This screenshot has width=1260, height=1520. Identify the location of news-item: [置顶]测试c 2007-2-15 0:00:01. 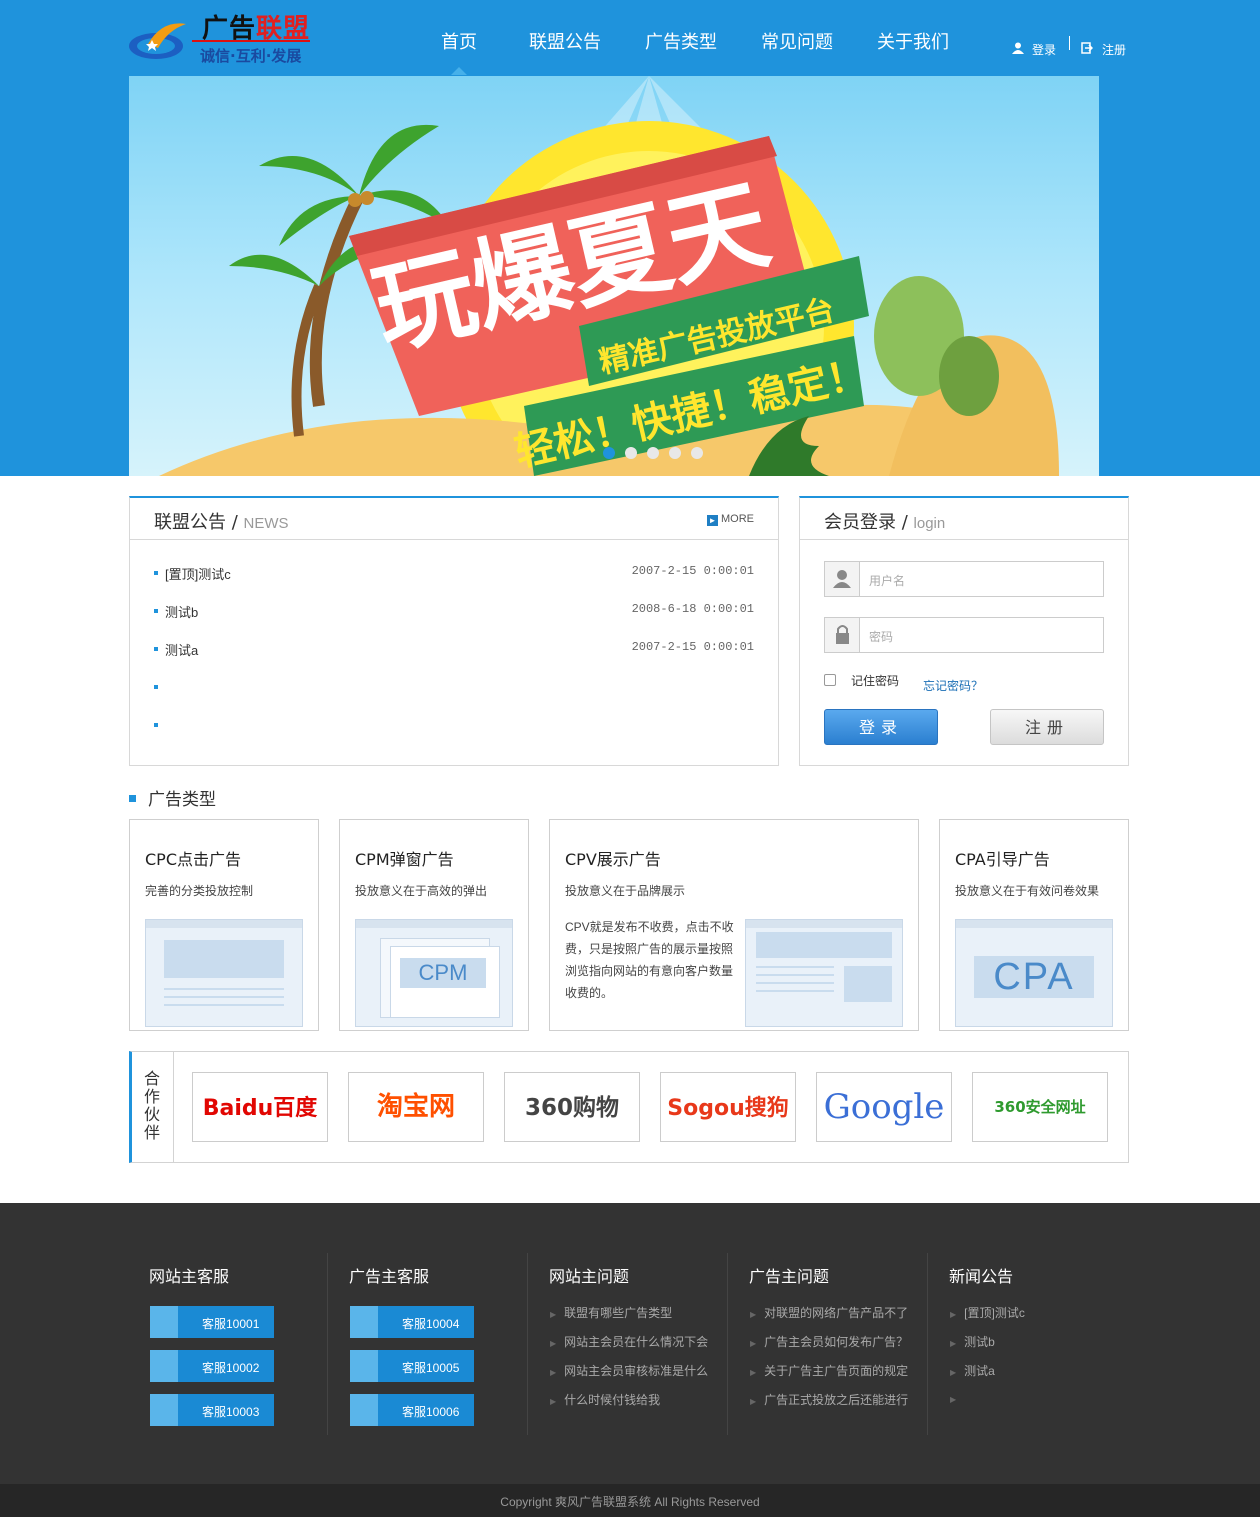
(454, 574).